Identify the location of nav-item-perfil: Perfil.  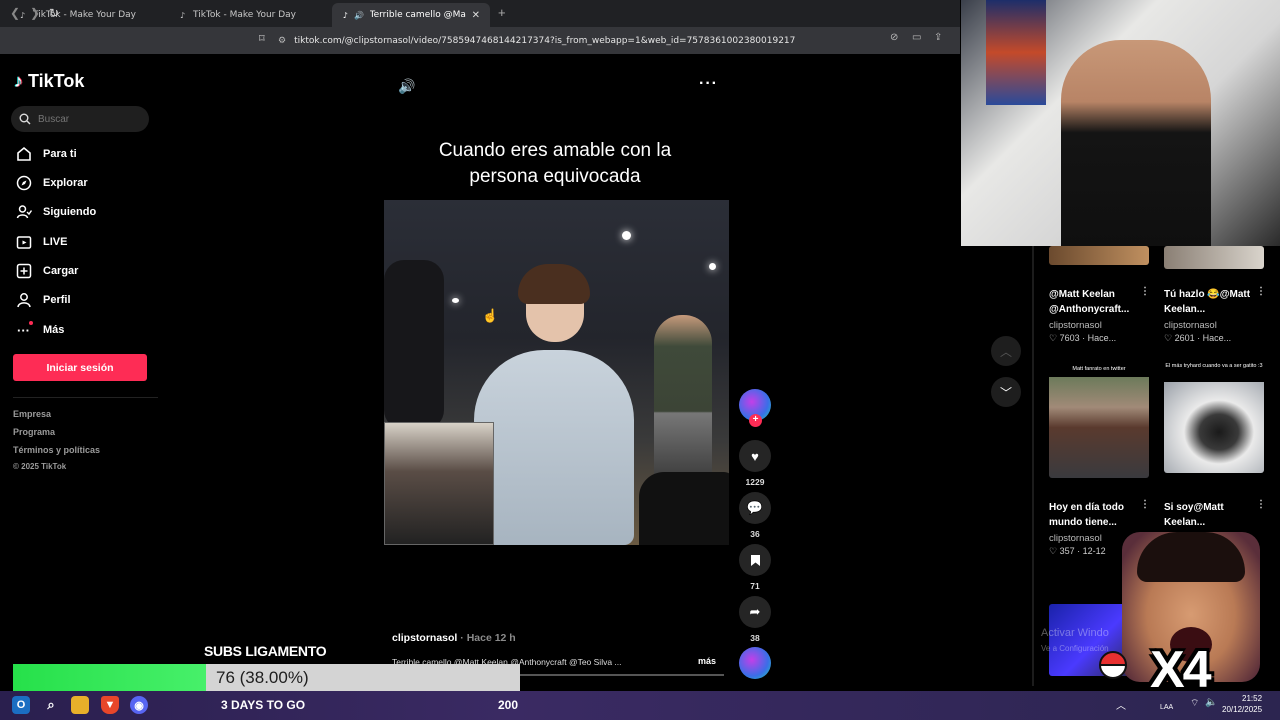
(43, 300).